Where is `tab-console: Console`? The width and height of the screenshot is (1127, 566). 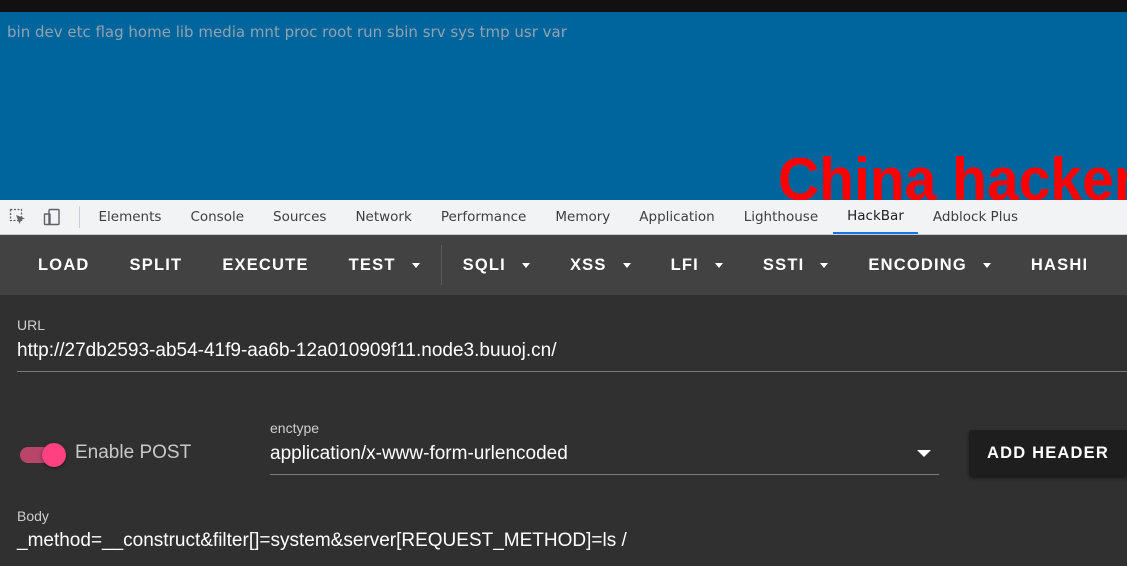 tab-console: Console is located at coordinates (217, 217).